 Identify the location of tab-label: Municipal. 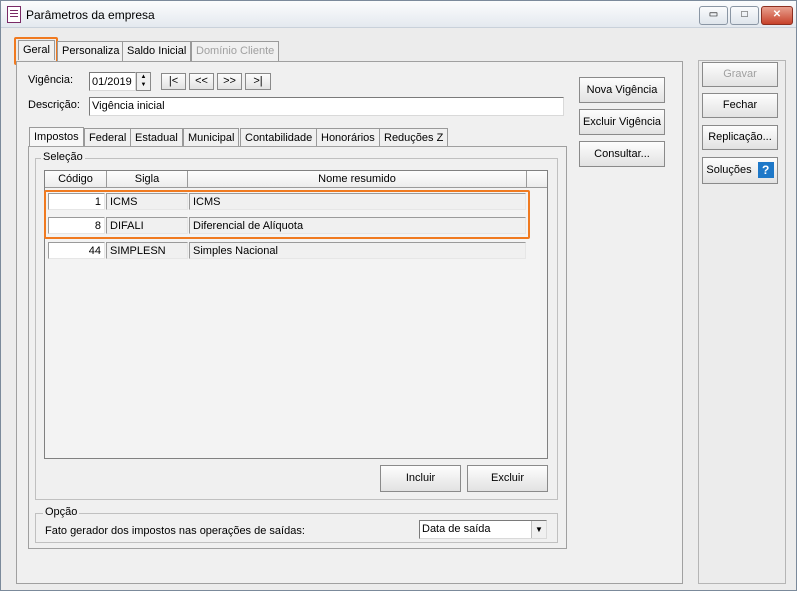
(211, 138).